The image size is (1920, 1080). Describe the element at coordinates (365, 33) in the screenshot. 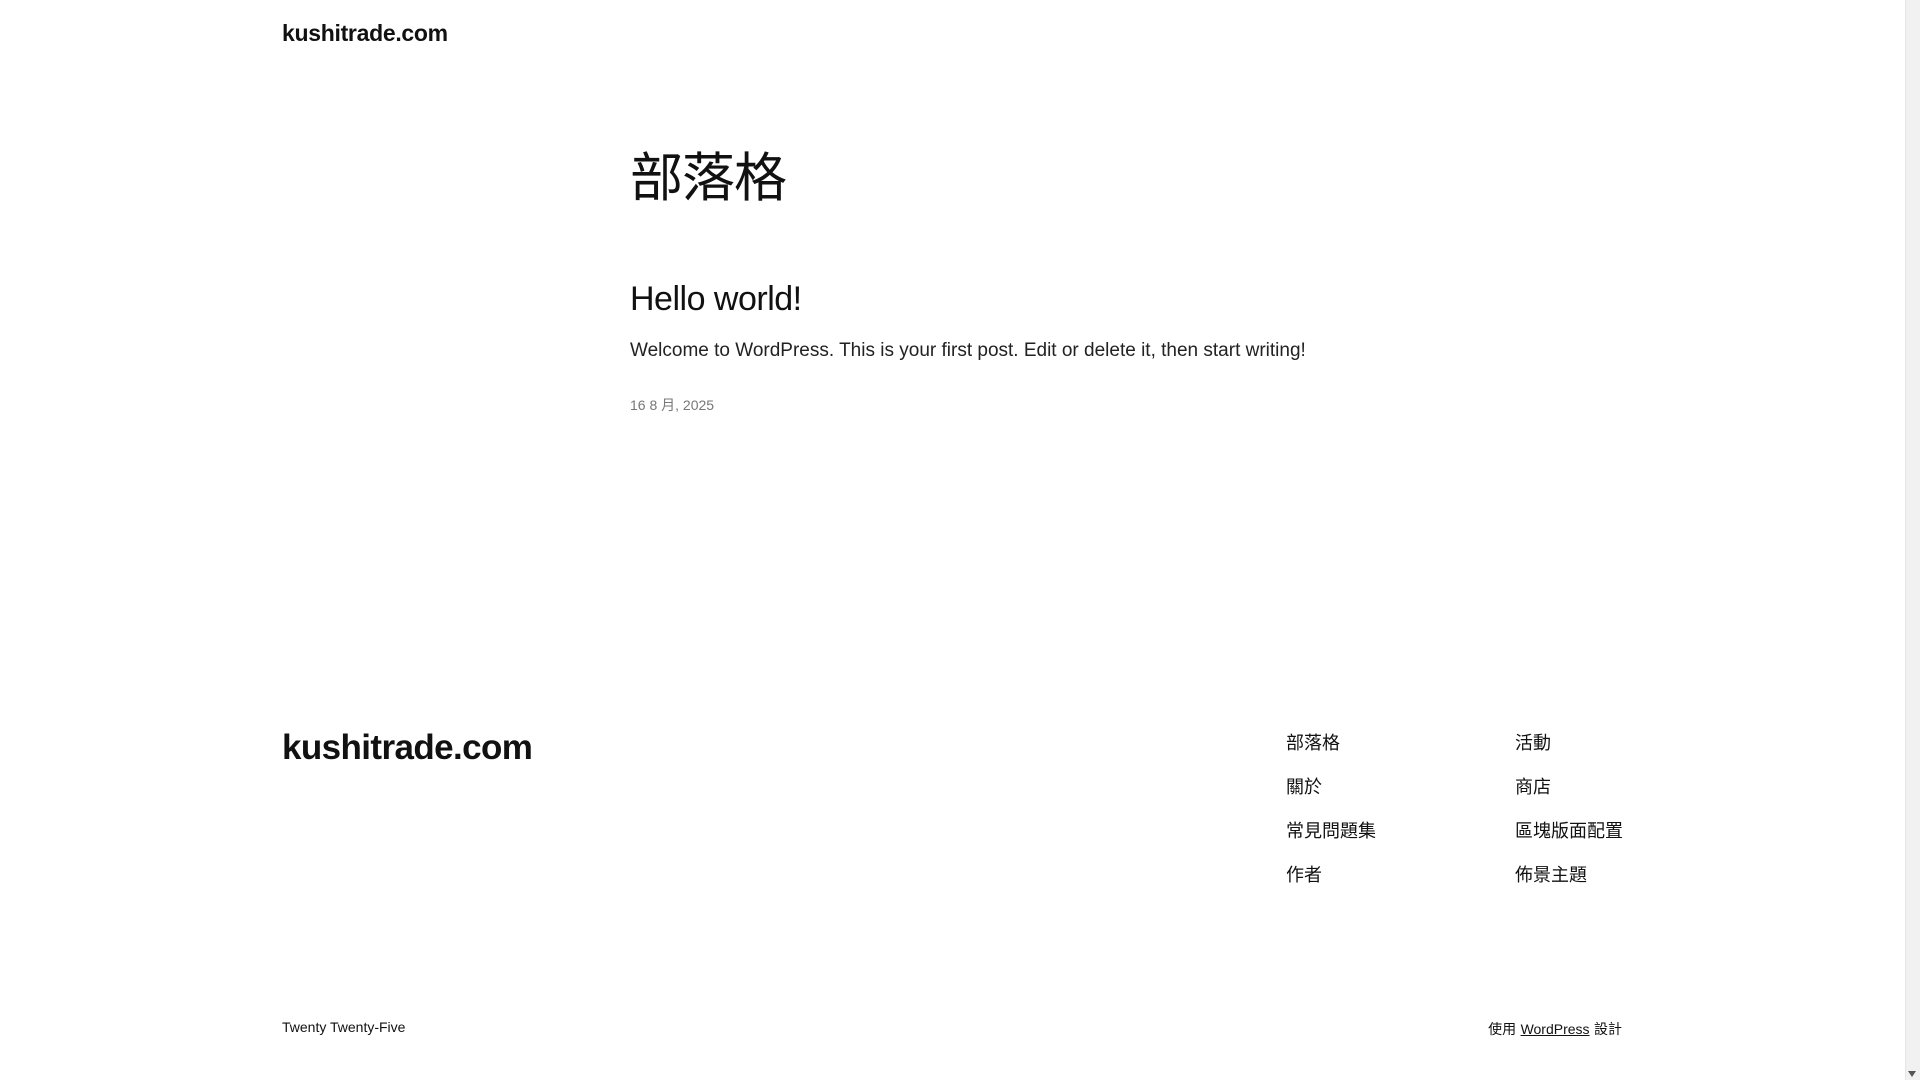

I see `site-title-link: kushitrade.com` at that location.